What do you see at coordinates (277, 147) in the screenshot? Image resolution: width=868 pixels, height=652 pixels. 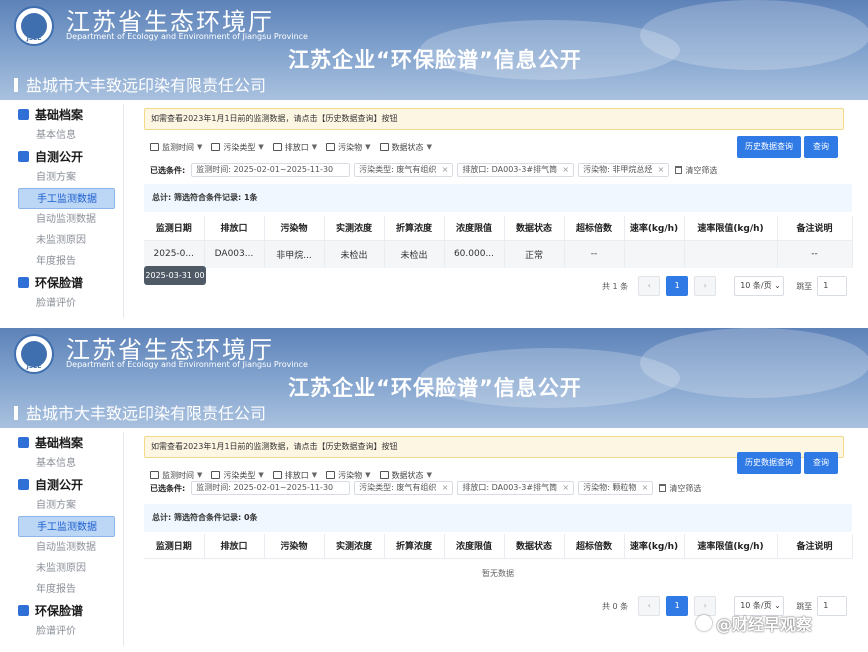 I see `outlet-icon` at bounding box center [277, 147].